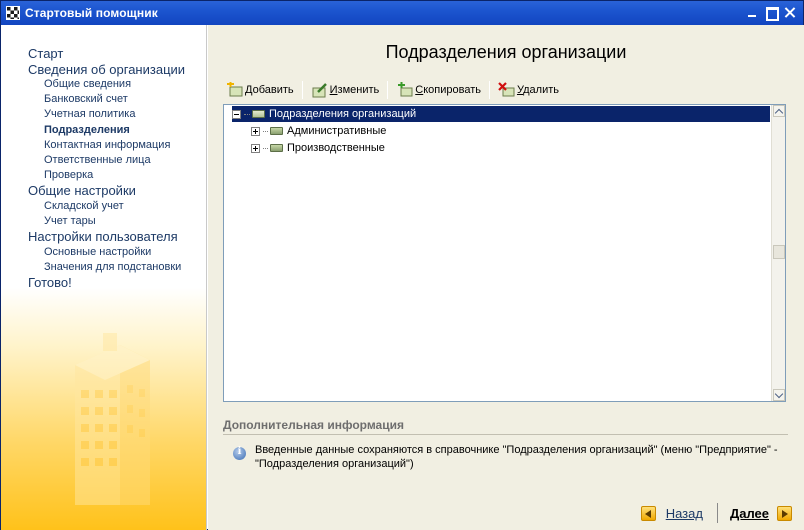  What do you see at coordinates (506, 52) in the screenshot?
I see `page-title: Подразделения организации` at bounding box center [506, 52].